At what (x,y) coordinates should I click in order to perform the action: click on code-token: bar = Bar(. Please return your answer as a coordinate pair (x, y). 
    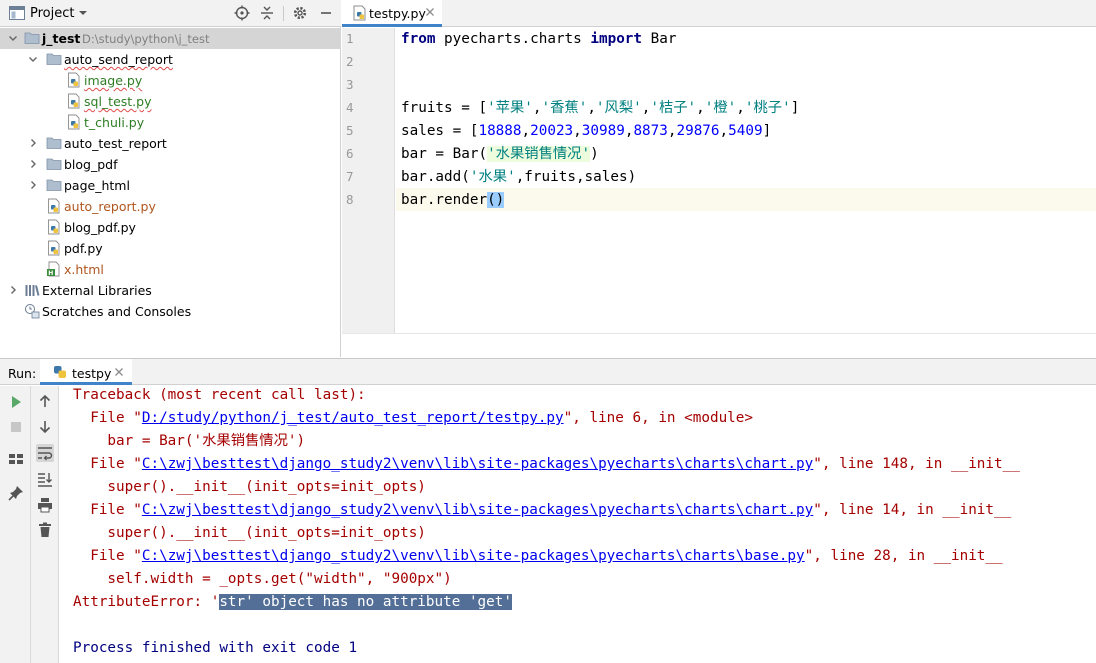
    Looking at the image, I should click on (444, 154).